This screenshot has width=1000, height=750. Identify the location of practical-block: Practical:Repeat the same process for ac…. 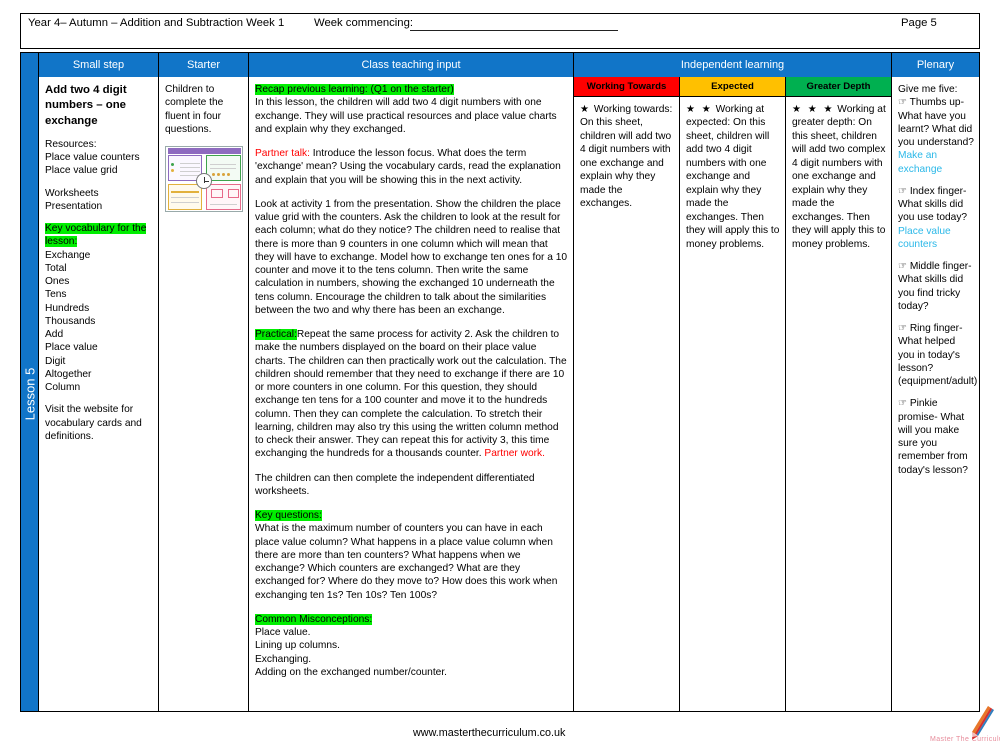
(411, 394).